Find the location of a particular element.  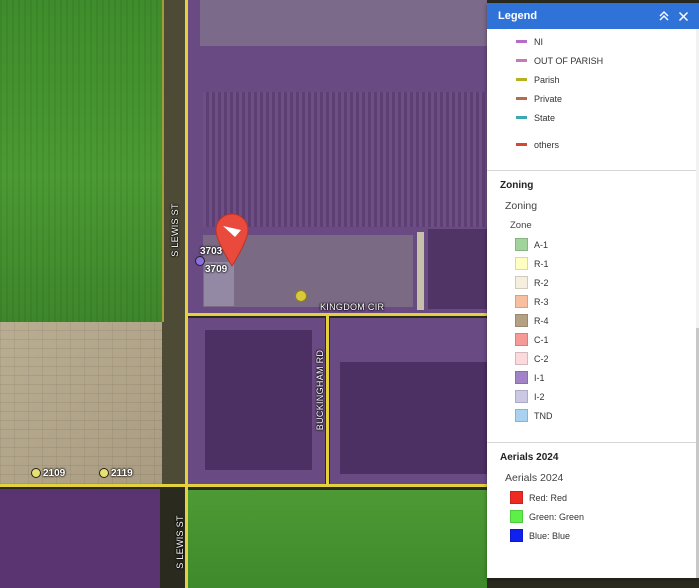

legend-item-label: TND is located at coordinates (543, 415).